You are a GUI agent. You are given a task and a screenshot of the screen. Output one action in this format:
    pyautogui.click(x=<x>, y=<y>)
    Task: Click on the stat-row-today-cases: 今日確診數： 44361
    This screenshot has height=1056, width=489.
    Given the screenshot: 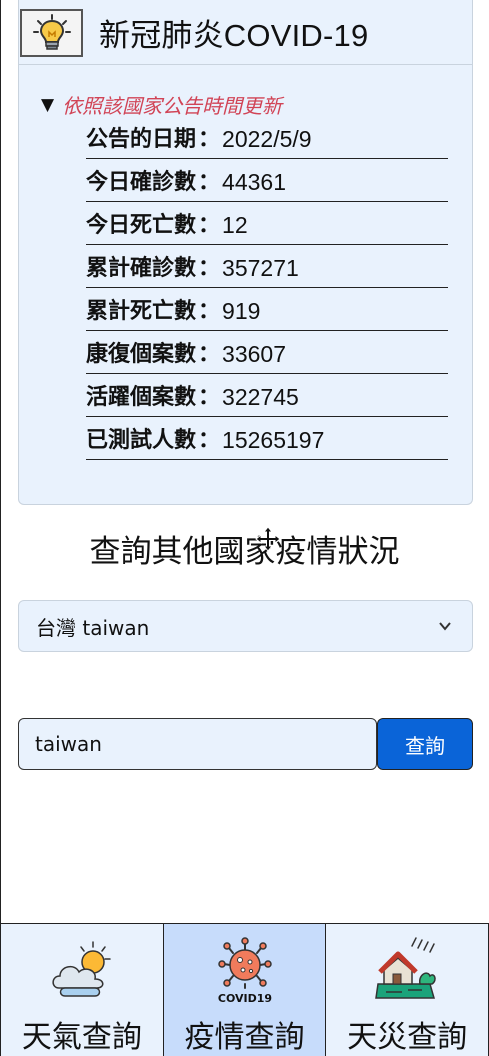 What is the action you would take?
    pyautogui.click(x=267, y=180)
    